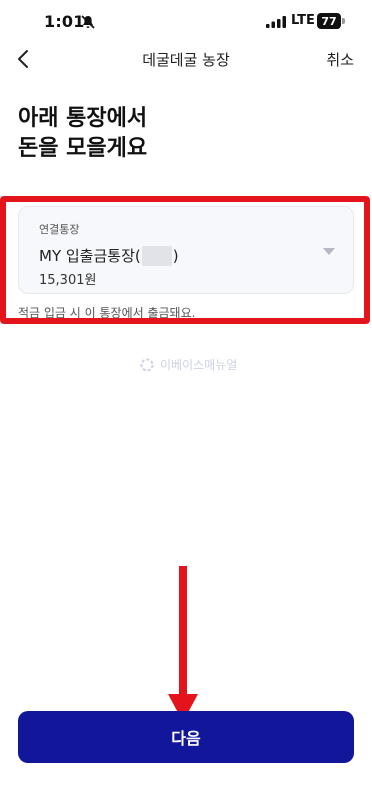 This screenshot has height=800, width=372. I want to click on watermark: 이베이스매뉴얼, so click(188, 364).